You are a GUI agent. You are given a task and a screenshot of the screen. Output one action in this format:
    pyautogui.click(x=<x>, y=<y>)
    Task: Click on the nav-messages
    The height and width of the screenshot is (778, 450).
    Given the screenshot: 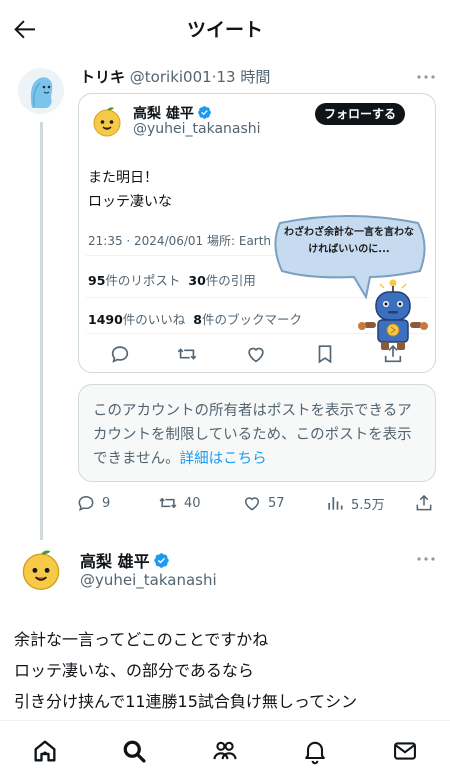 What is the action you would take?
    pyautogui.click(x=405, y=751)
    